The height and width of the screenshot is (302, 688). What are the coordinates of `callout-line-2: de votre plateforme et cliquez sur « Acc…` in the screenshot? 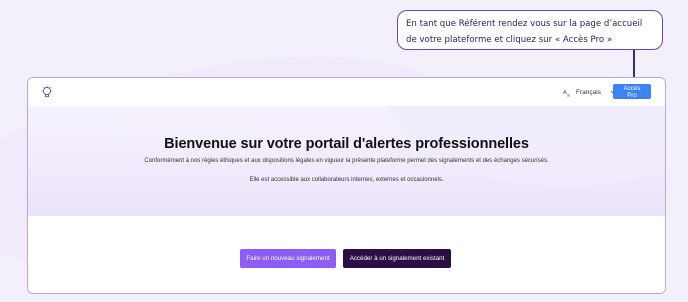 It's located at (509, 40).